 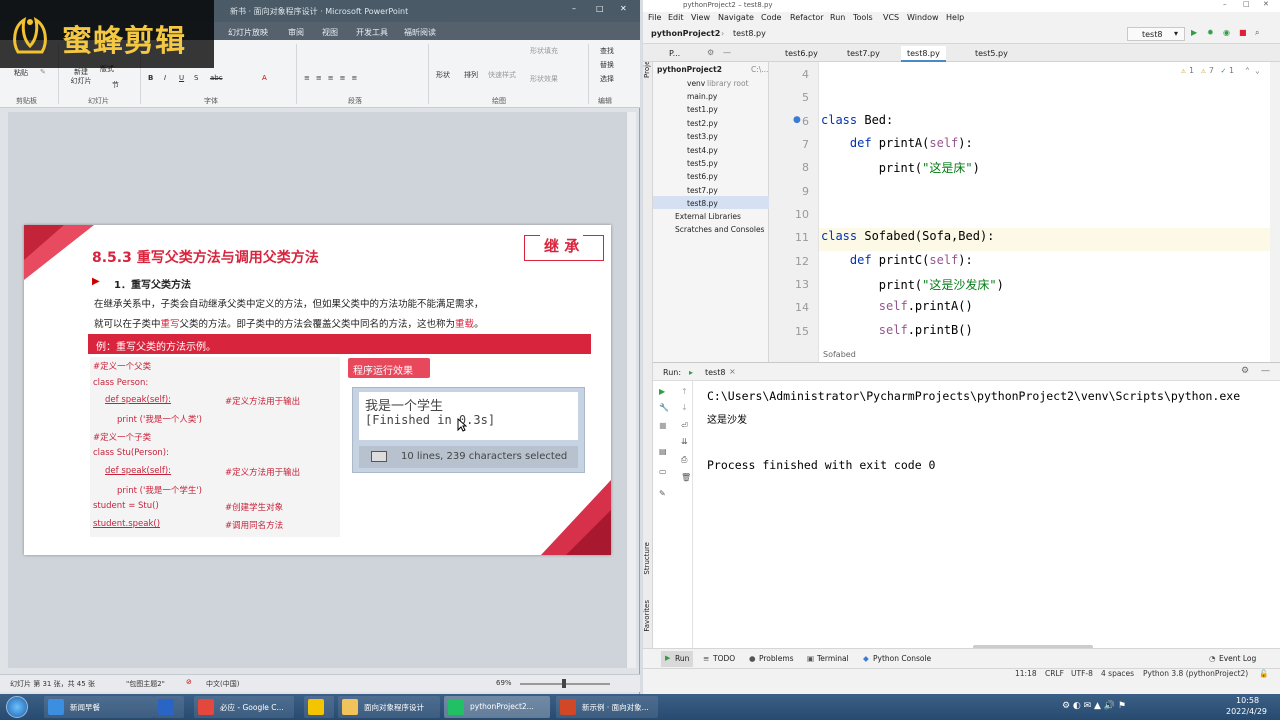 I want to click on structure-tool-button: Structure, so click(x=647, y=558).